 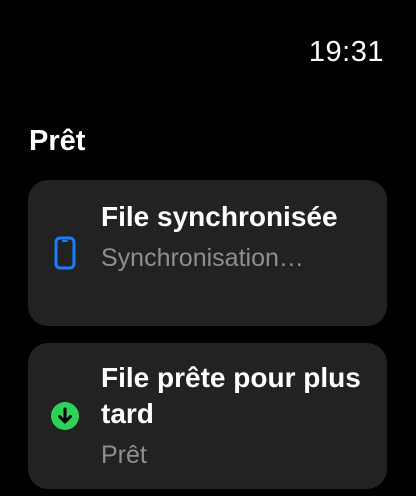 I want to click on list-item-title: File synchronisée, so click(x=219, y=216).